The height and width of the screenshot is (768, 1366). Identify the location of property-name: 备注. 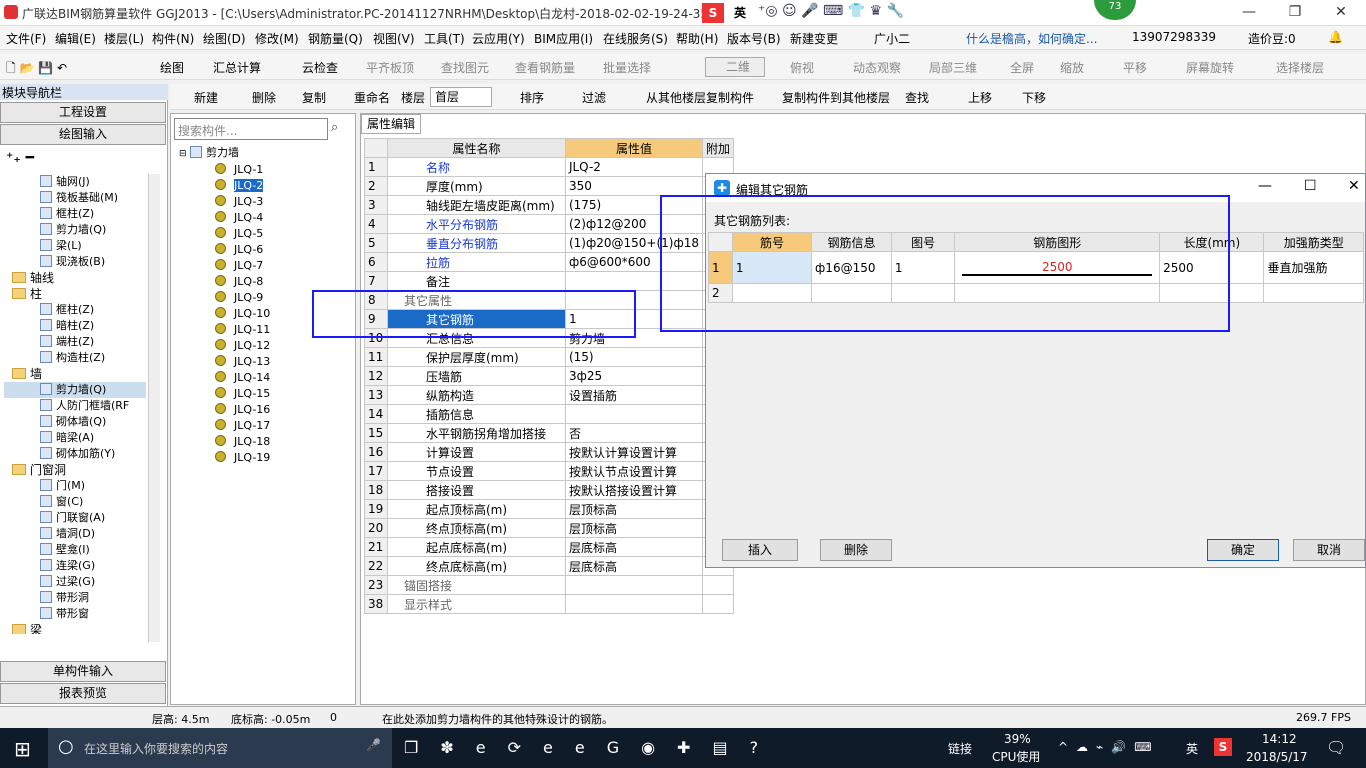
(476, 281).